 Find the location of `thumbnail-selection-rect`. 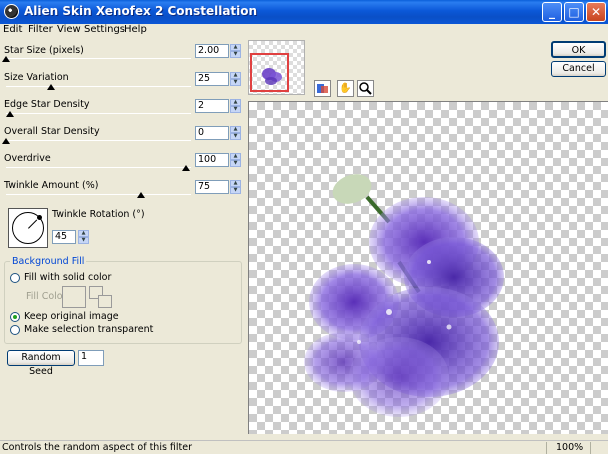

thumbnail-selection-rect is located at coordinates (269, 72).